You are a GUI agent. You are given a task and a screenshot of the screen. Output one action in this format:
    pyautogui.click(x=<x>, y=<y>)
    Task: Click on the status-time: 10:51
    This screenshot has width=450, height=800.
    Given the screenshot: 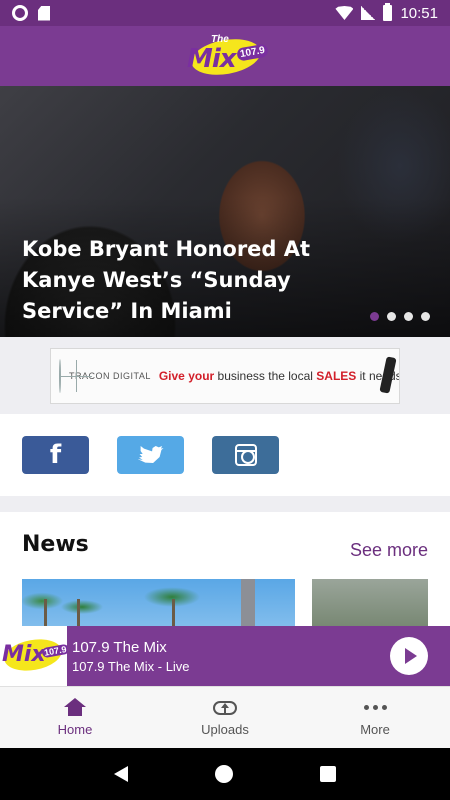 What is the action you would take?
    pyautogui.click(x=419, y=13)
    